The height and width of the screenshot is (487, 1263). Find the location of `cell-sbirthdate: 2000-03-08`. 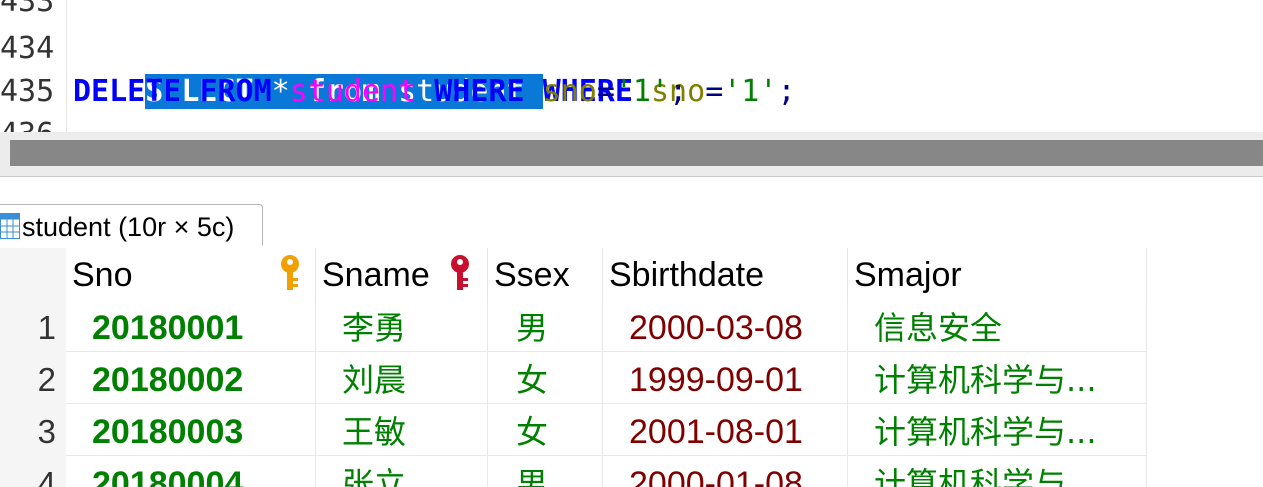

cell-sbirthdate: 2000-03-08 is located at coordinates (725, 326).